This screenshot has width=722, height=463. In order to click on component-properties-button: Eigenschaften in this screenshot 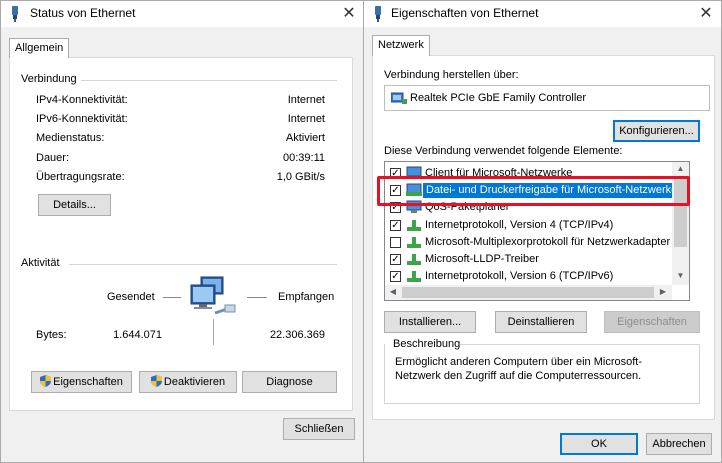, I will do `click(652, 322)`.